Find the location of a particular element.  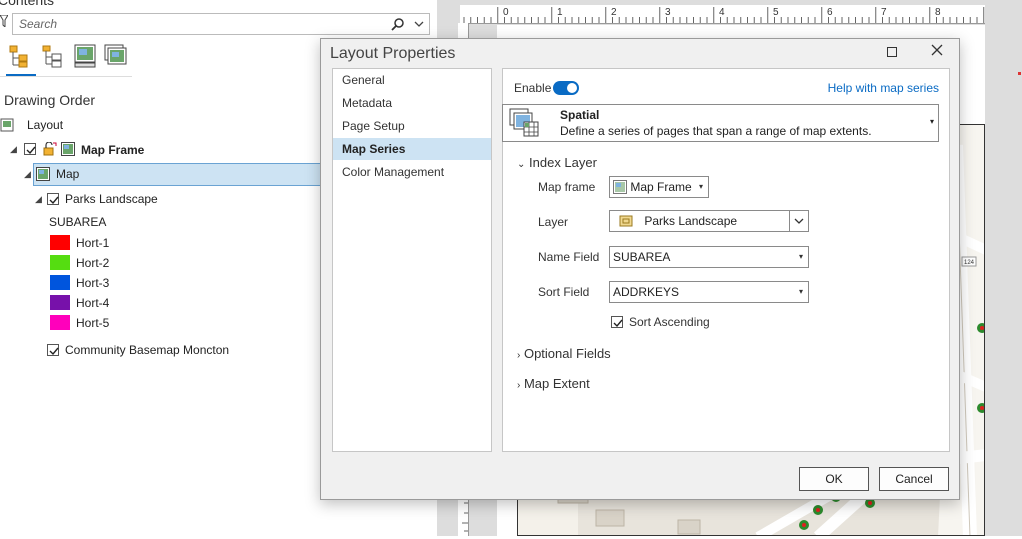

sort-ascending-checkbox is located at coordinates (617, 322).